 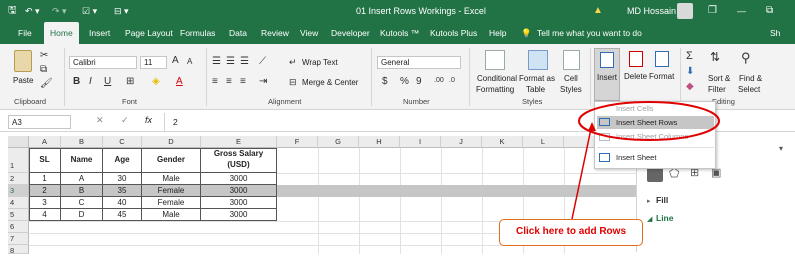 What do you see at coordinates (649, 121) in the screenshot?
I see `highlight-ellipse` at bounding box center [649, 121].